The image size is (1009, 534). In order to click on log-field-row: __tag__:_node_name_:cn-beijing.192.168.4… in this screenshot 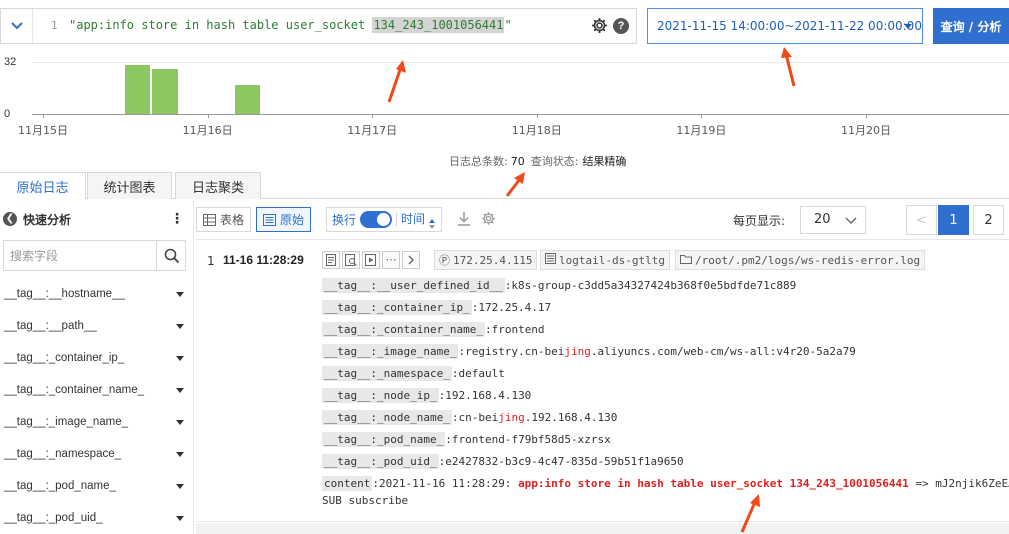, I will do `click(469, 417)`.